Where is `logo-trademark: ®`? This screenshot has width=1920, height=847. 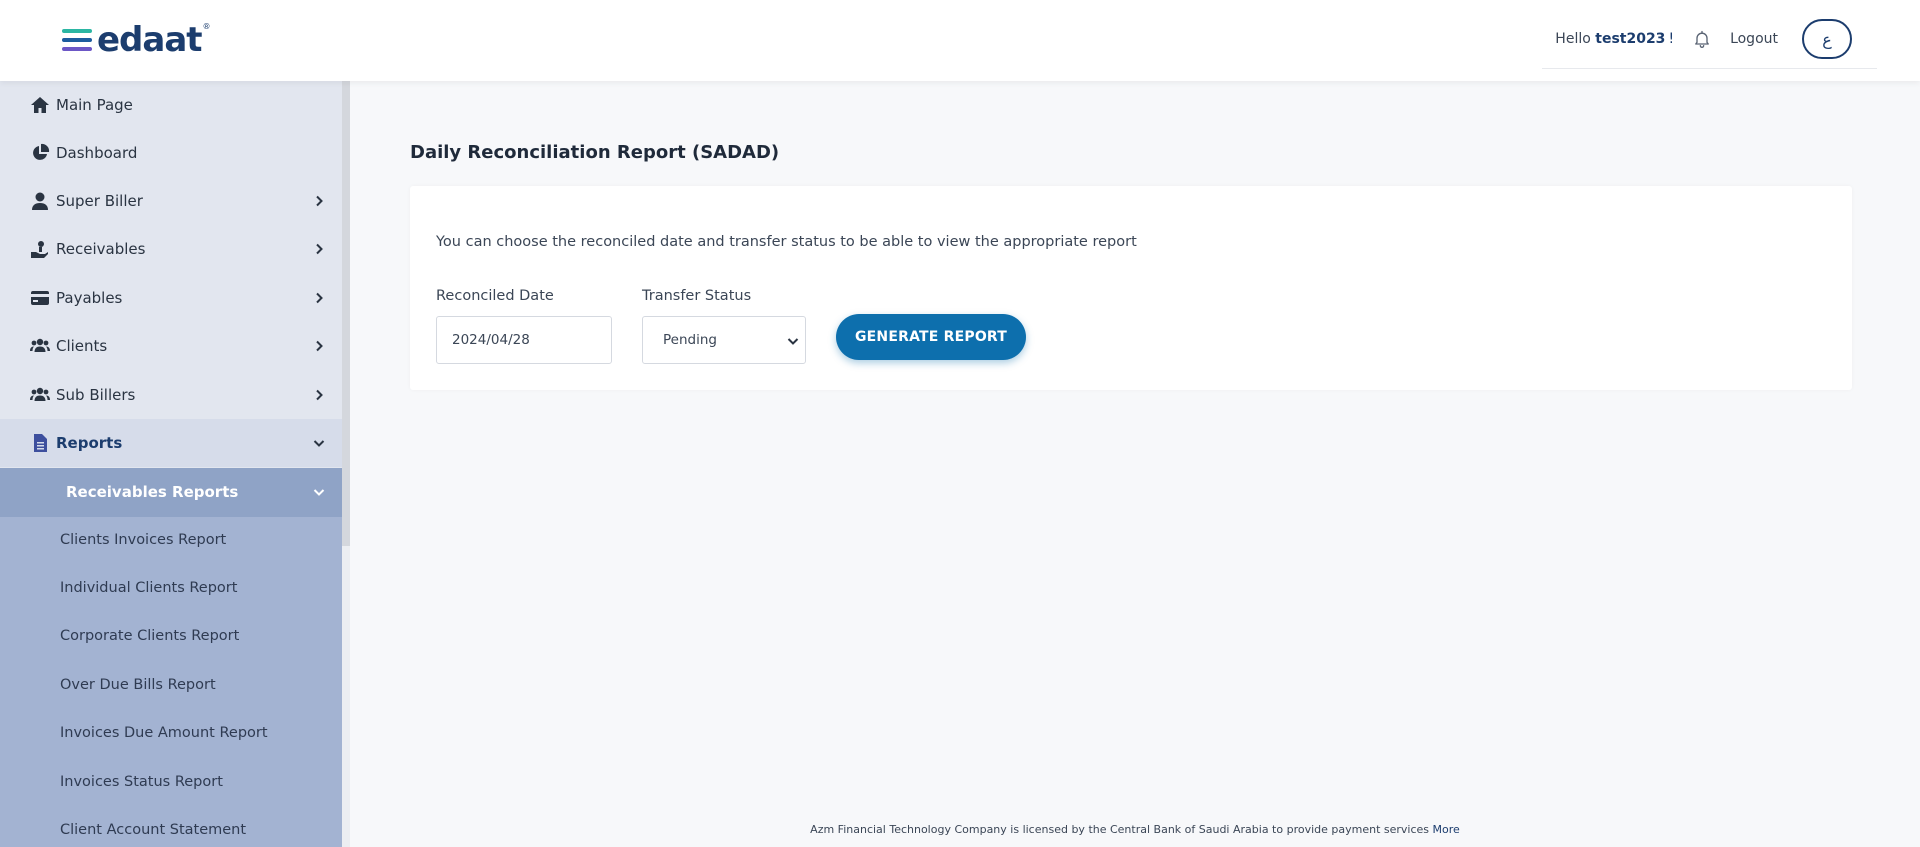 logo-trademark: ® is located at coordinates (206, 26).